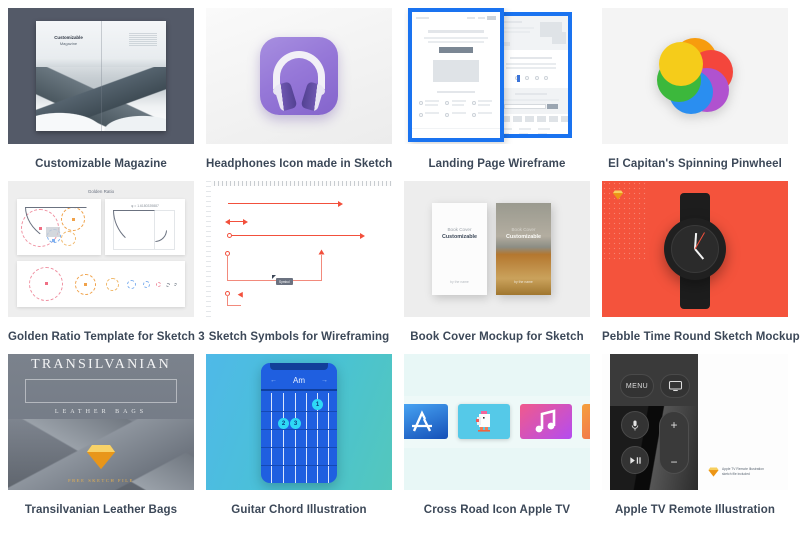 This screenshot has height=549, width=808. I want to click on finger-marker-1: 1, so click(317, 404).